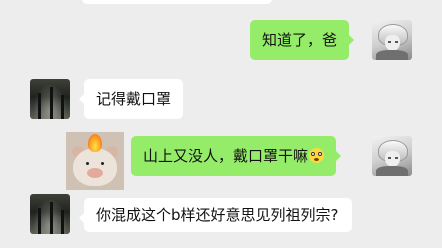  Describe the element at coordinates (226, 156) in the screenshot. I see `message-text: 山上又没人，戴口罩干嘛` at that location.